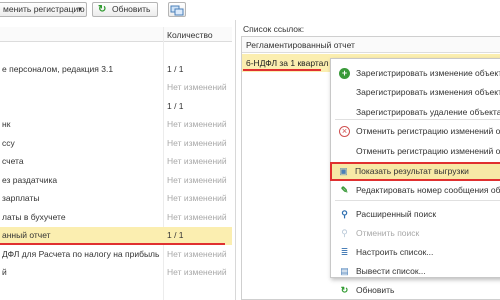 This screenshot has width=500, height=300. I want to click on table-row: ссу Нет изменений, so click(116, 144).